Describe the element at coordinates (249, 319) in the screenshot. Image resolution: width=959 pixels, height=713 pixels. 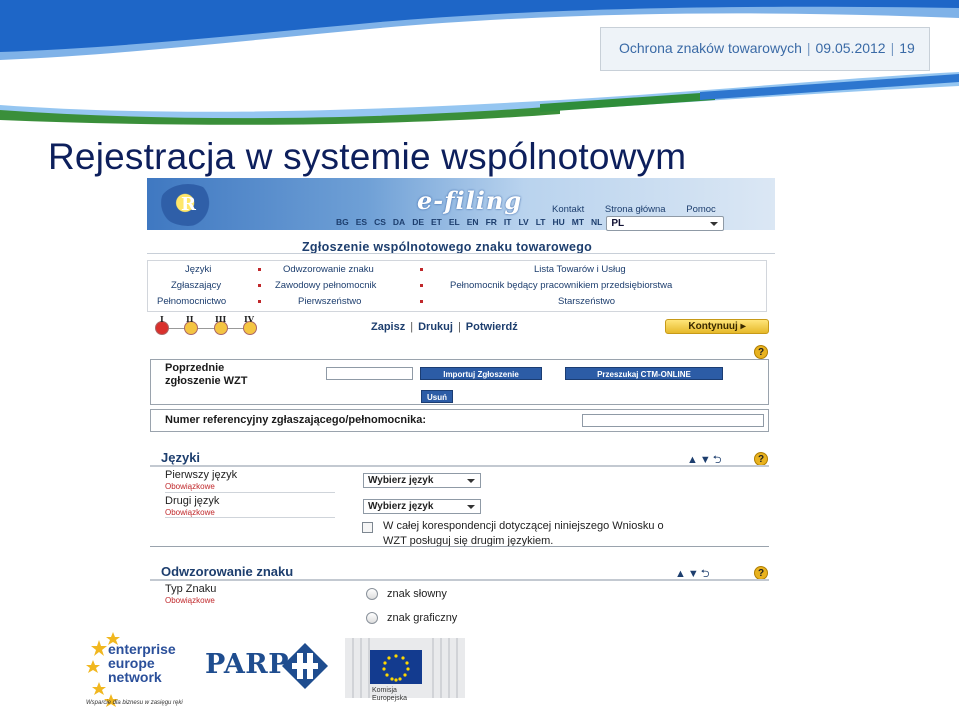
I see `step-label: IV` at that location.